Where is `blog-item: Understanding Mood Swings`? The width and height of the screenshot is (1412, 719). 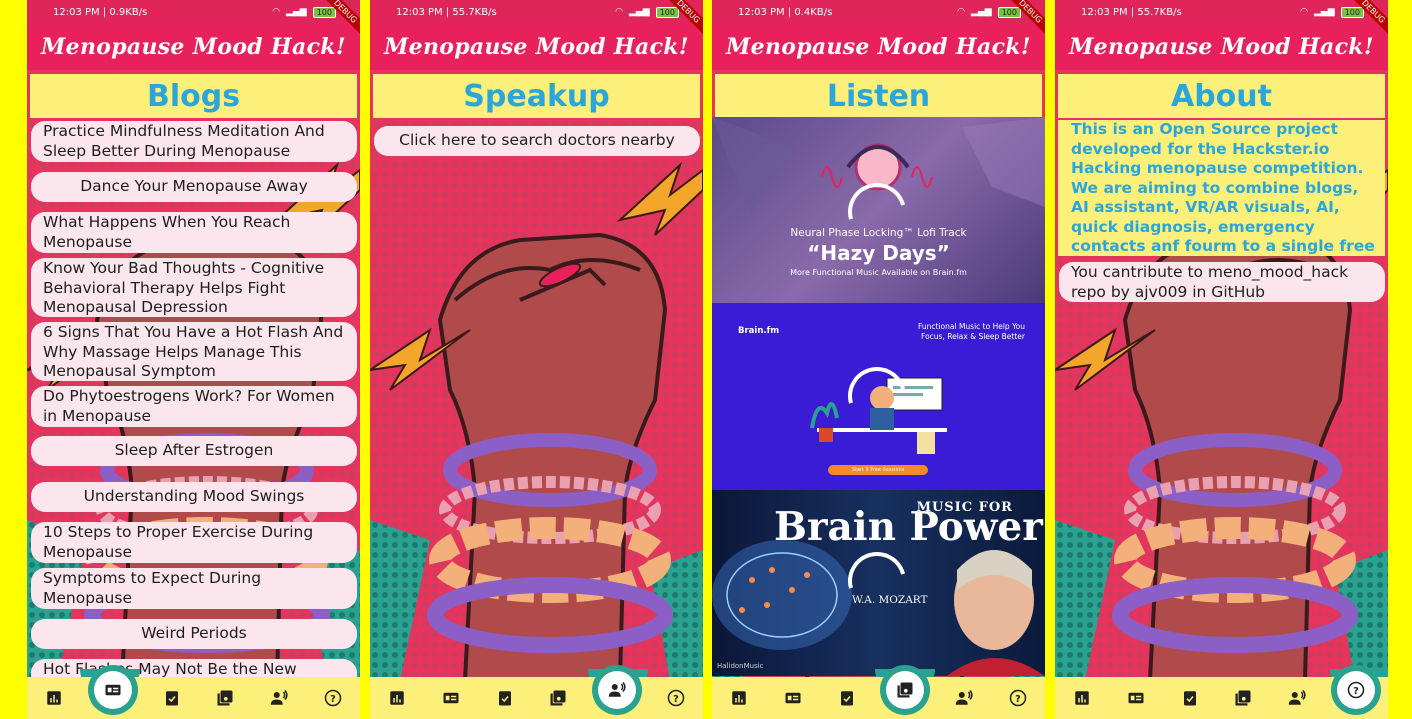
blog-item: Understanding Mood Swings is located at coordinates (194, 497).